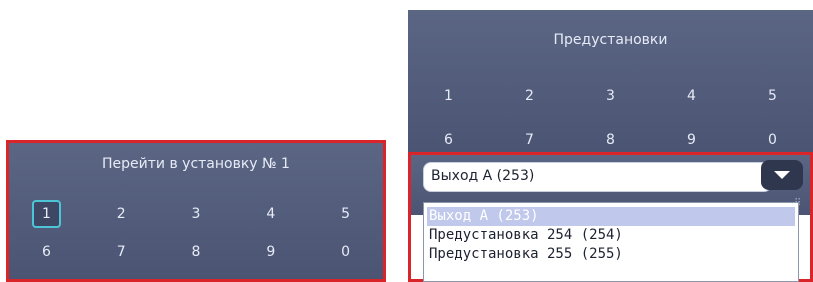 This screenshot has width=813, height=282. I want to click on preset-key-2: 2, so click(529, 96).